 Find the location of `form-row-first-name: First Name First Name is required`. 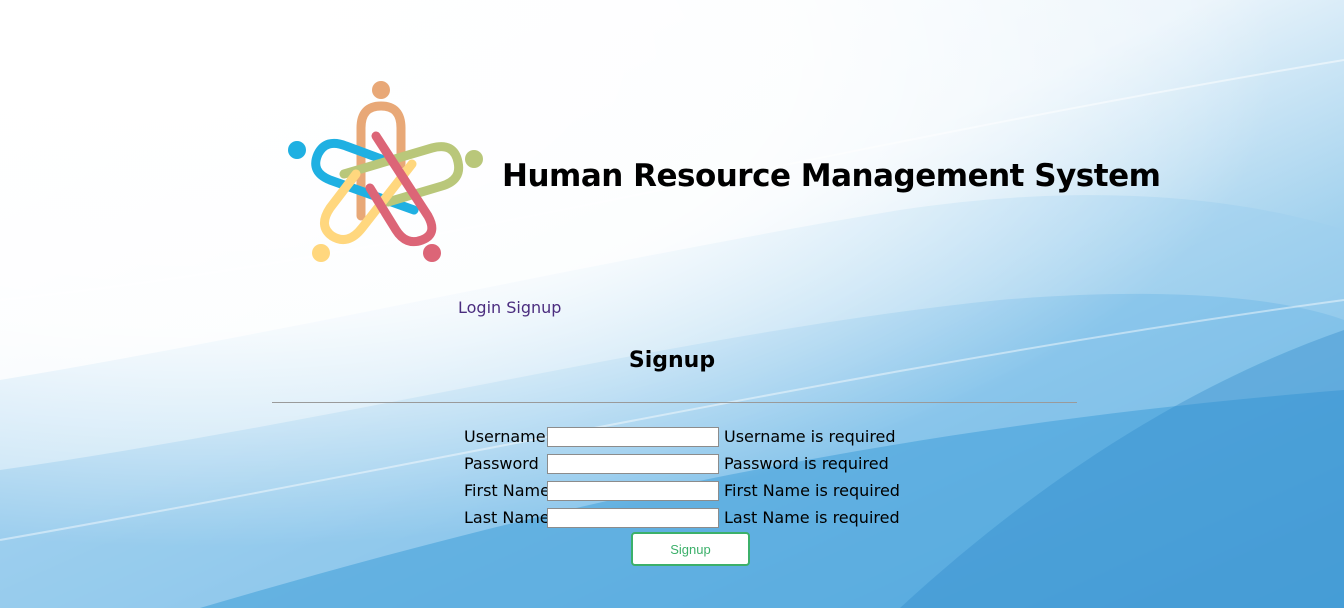

form-row-first-name: First Name First Name is required is located at coordinates (694, 491).